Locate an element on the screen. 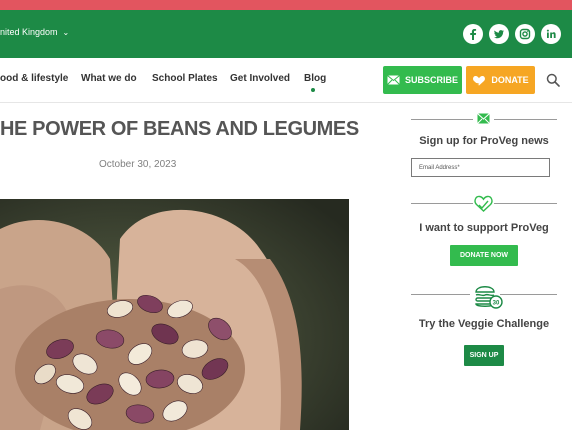  instagram-link is located at coordinates (525, 34).